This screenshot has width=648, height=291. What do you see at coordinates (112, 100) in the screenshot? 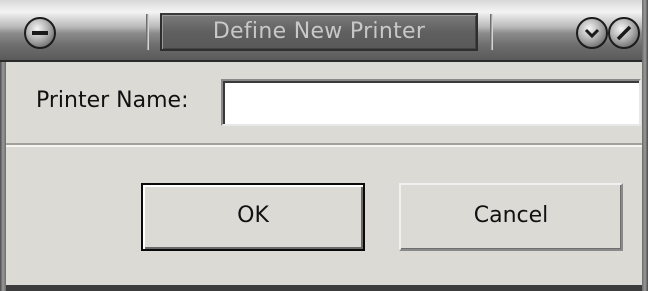
I see `printer-name-label: Printer Name:` at bounding box center [112, 100].